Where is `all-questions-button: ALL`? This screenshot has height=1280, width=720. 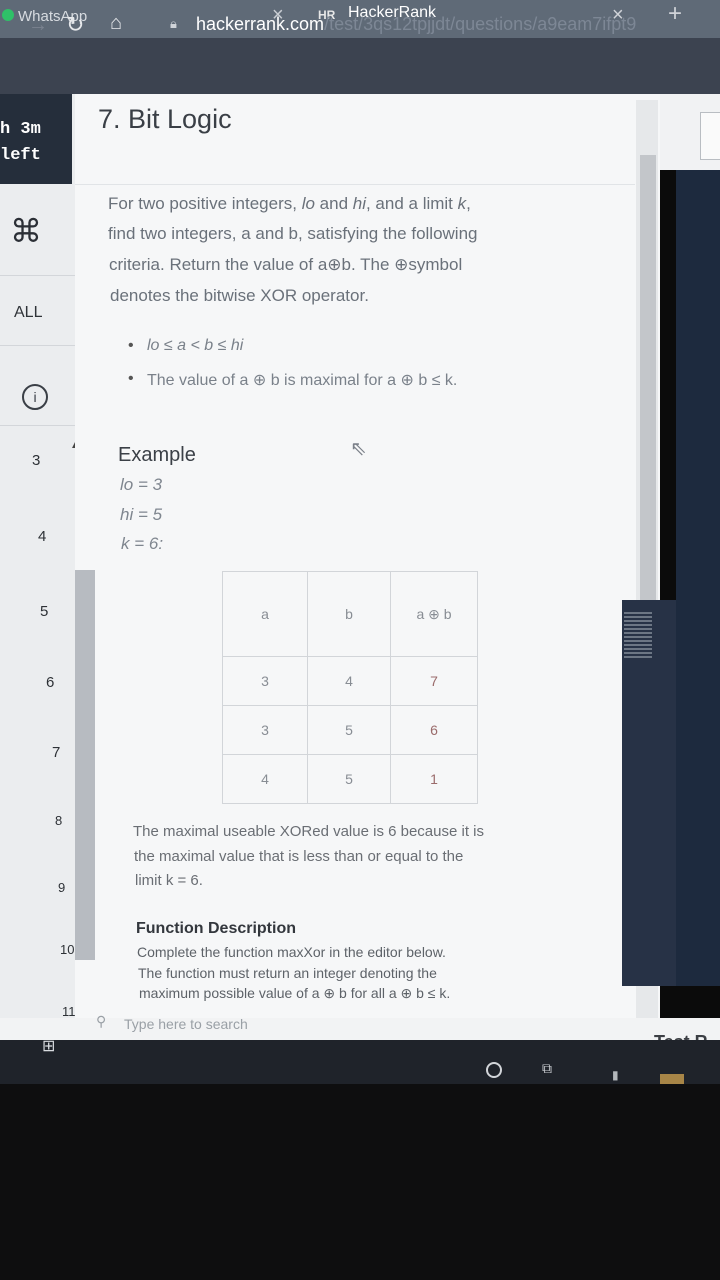 all-questions-button: ALL is located at coordinates (28, 313).